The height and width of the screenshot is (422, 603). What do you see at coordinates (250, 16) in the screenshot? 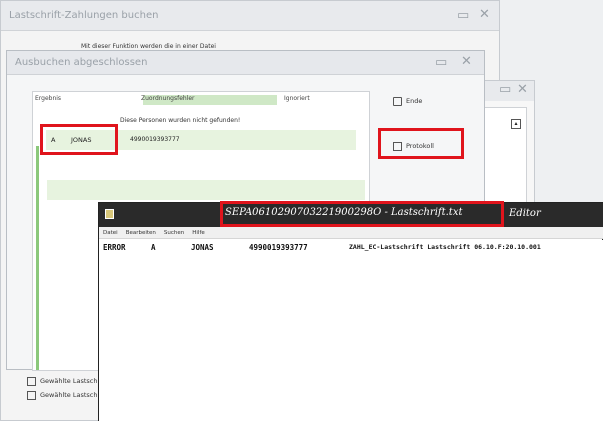
I see `titlebar: Lastschrift-Zahlungen buchen ▭ ✕` at bounding box center [250, 16].